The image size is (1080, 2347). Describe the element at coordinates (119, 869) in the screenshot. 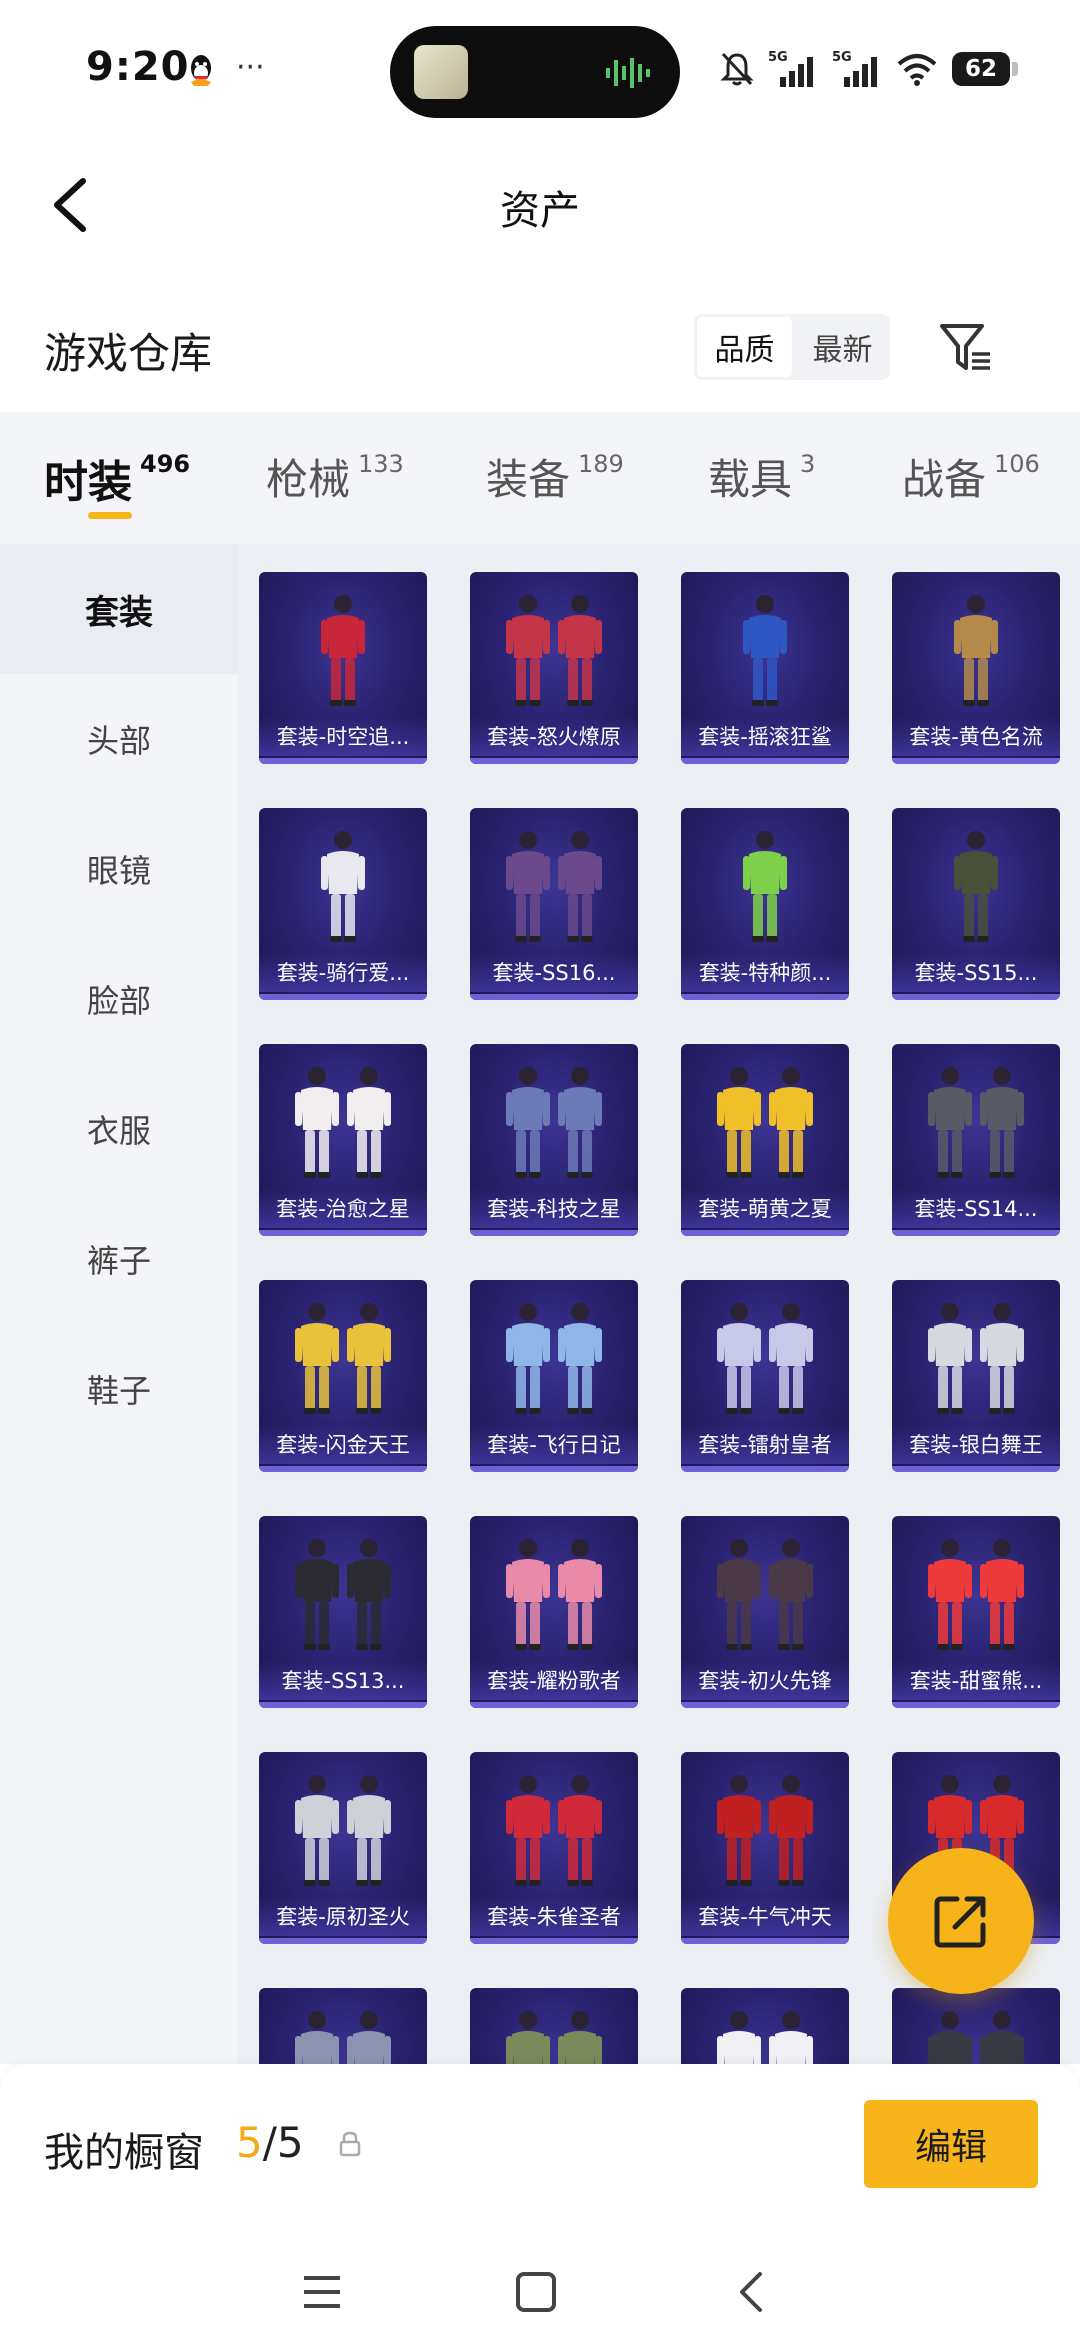

I see `sidebar-item-glasses: 眼镜` at that location.